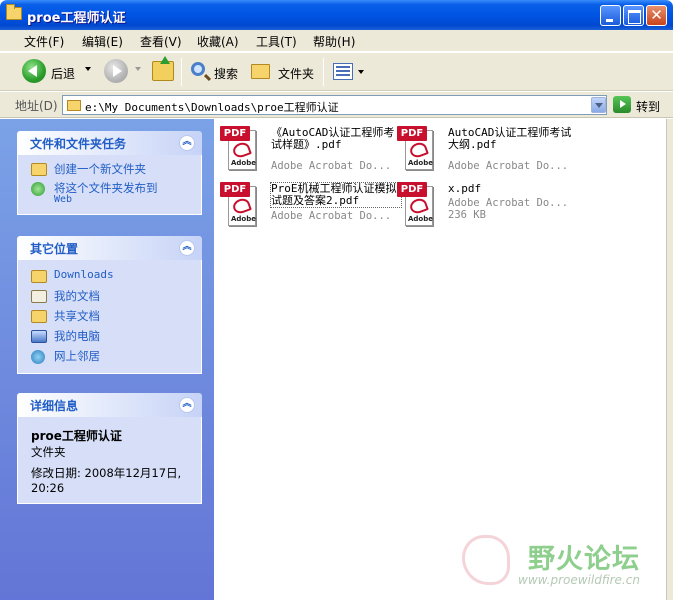 This screenshot has width=673, height=600. I want to click on address-path: e:\My Documents\Downloads\proe工程师认证, so click(212, 107).